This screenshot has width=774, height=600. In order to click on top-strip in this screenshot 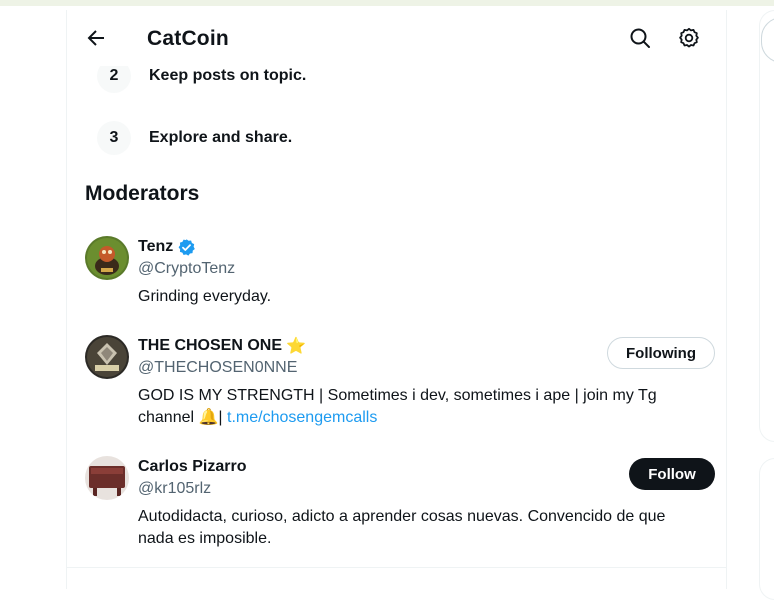, I will do `click(387, 3)`.